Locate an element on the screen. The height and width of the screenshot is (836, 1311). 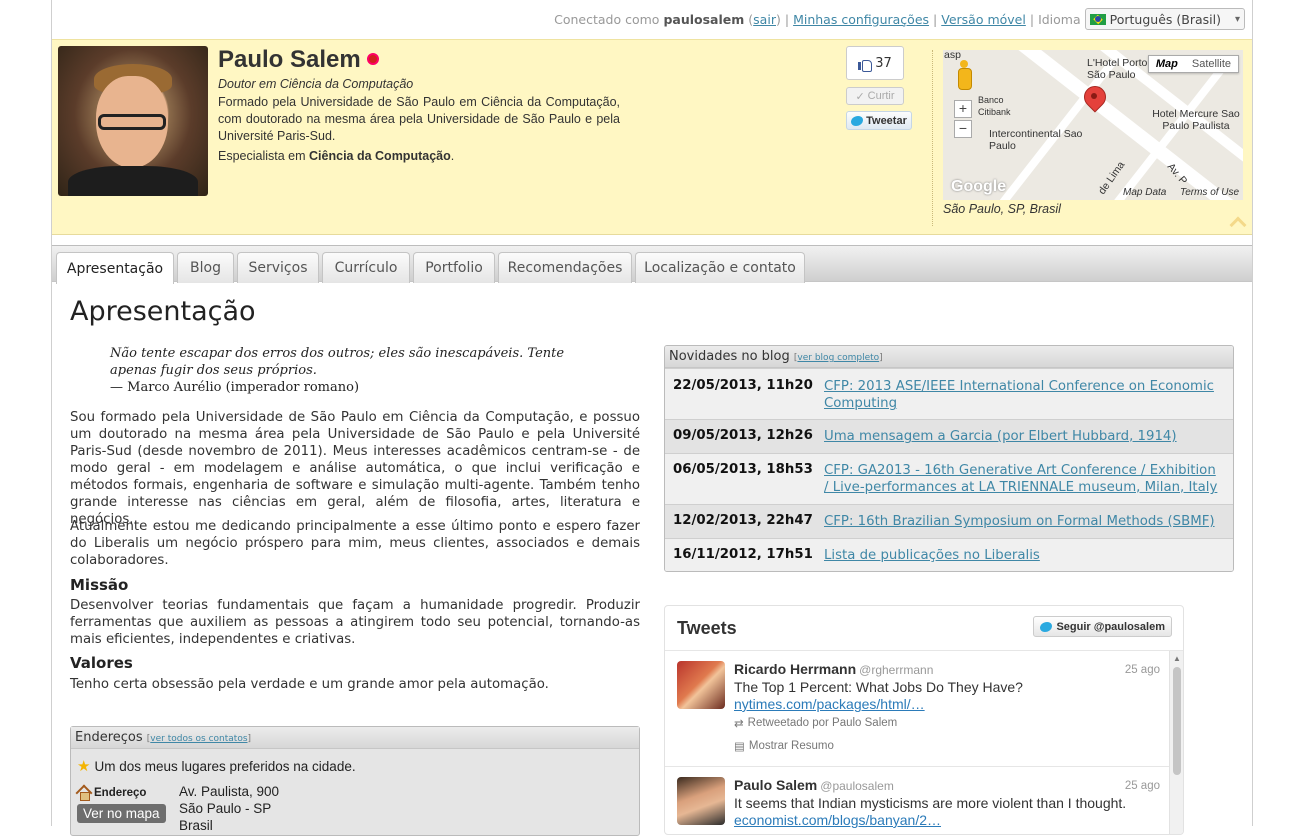
mission-heading: Missão is located at coordinates (99, 585).